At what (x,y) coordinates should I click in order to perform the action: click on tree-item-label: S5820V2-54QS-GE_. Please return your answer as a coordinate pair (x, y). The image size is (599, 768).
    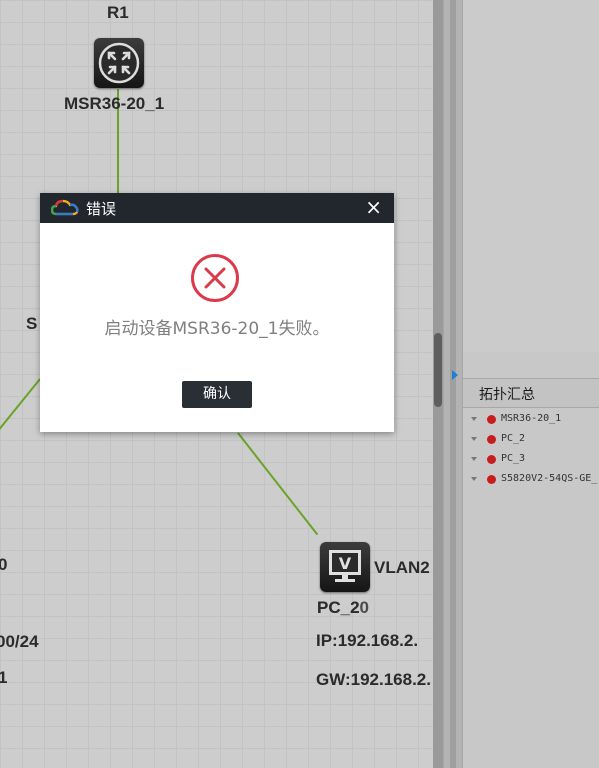
    Looking at the image, I should click on (549, 478).